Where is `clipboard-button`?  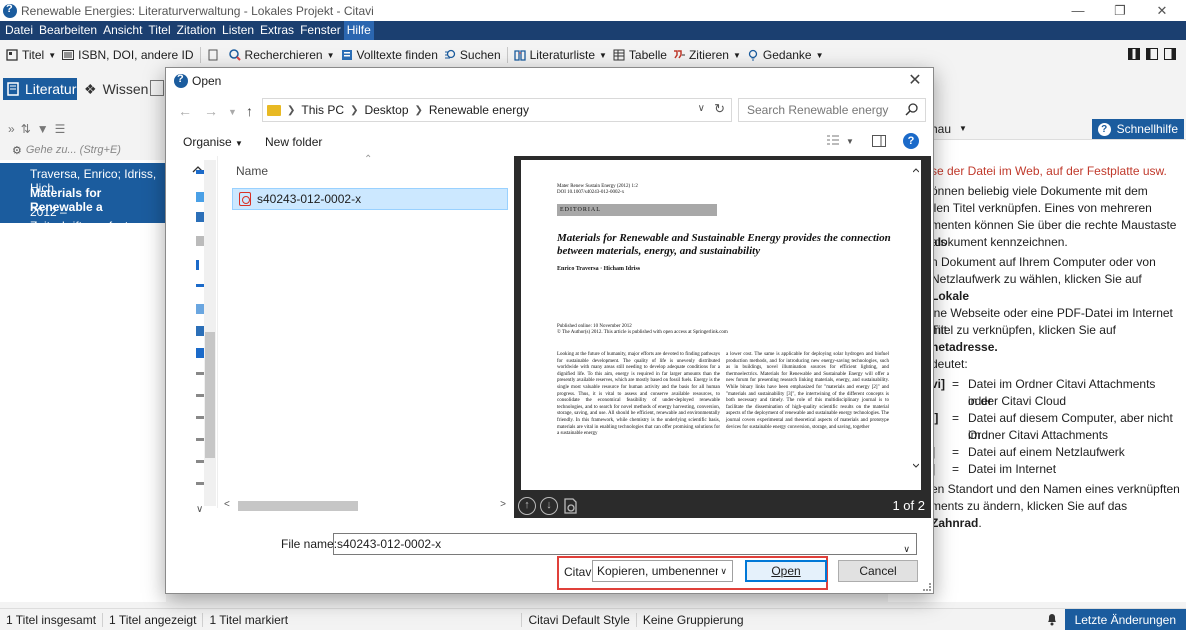
clipboard-button is located at coordinates (215, 55).